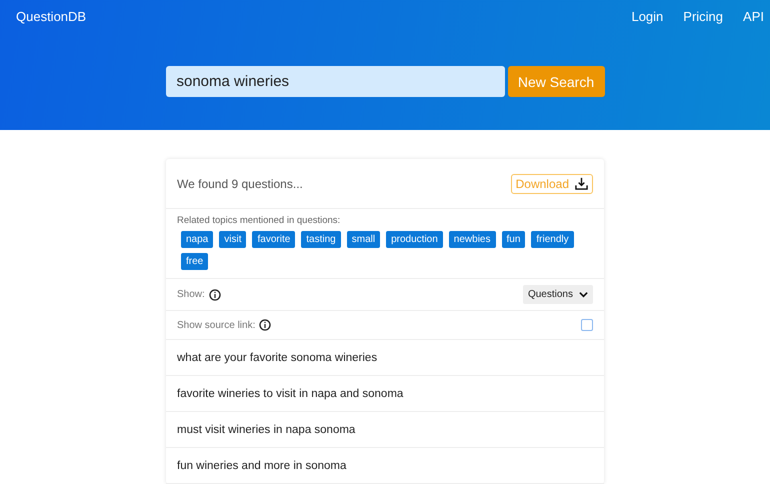 The height and width of the screenshot is (484, 770). What do you see at coordinates (587, 325) in the screenshot?
I see `source-link-checkbox` at bounding box center [587, 325].